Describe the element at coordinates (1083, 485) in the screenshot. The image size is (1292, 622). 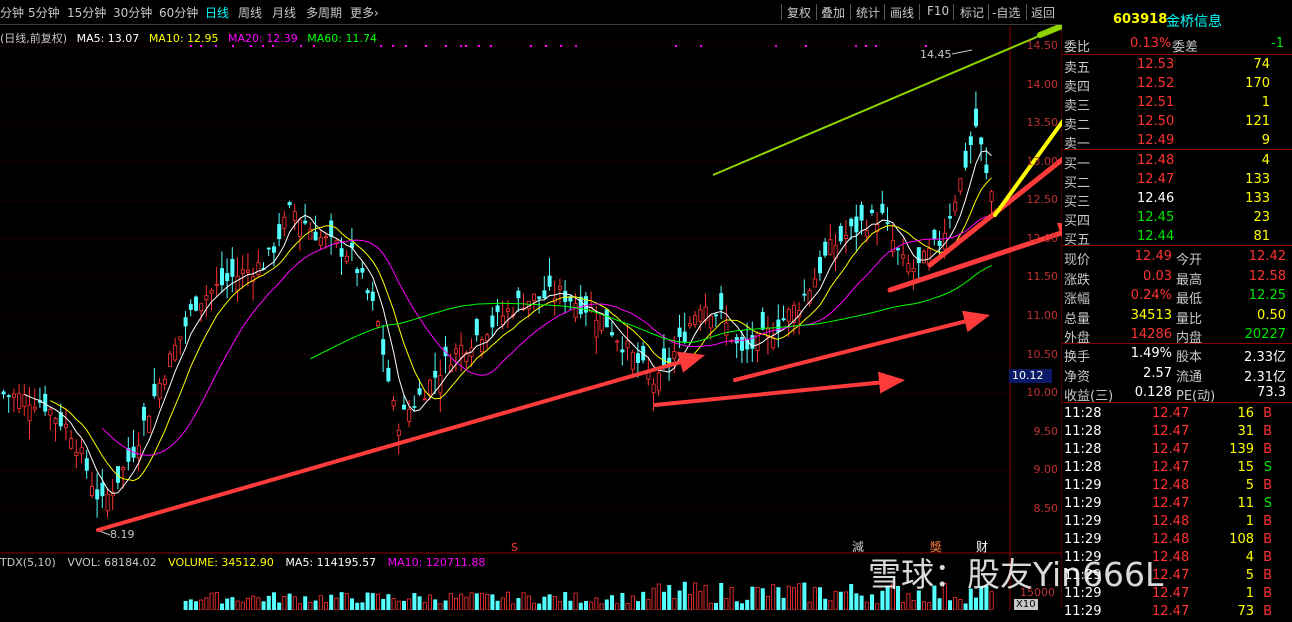
I see `tick-time: 11:29` at that location.